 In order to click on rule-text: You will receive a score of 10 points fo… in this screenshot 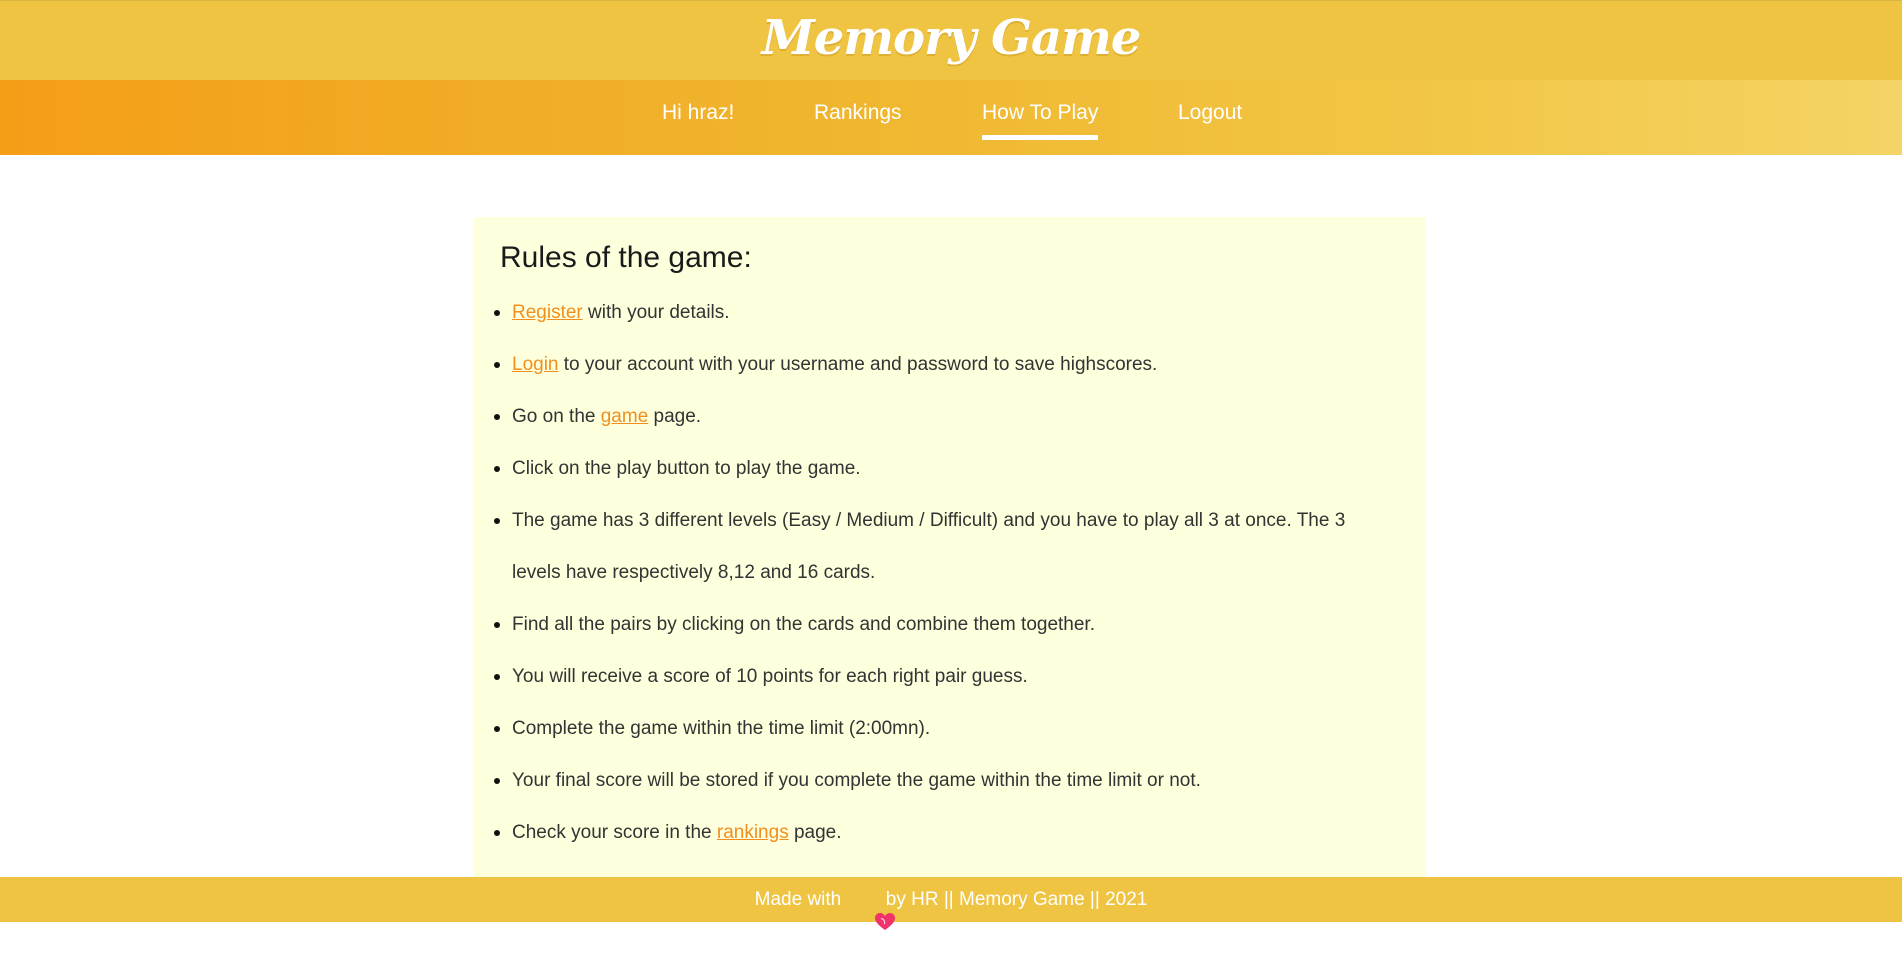, I will do `click(770, 676)`.